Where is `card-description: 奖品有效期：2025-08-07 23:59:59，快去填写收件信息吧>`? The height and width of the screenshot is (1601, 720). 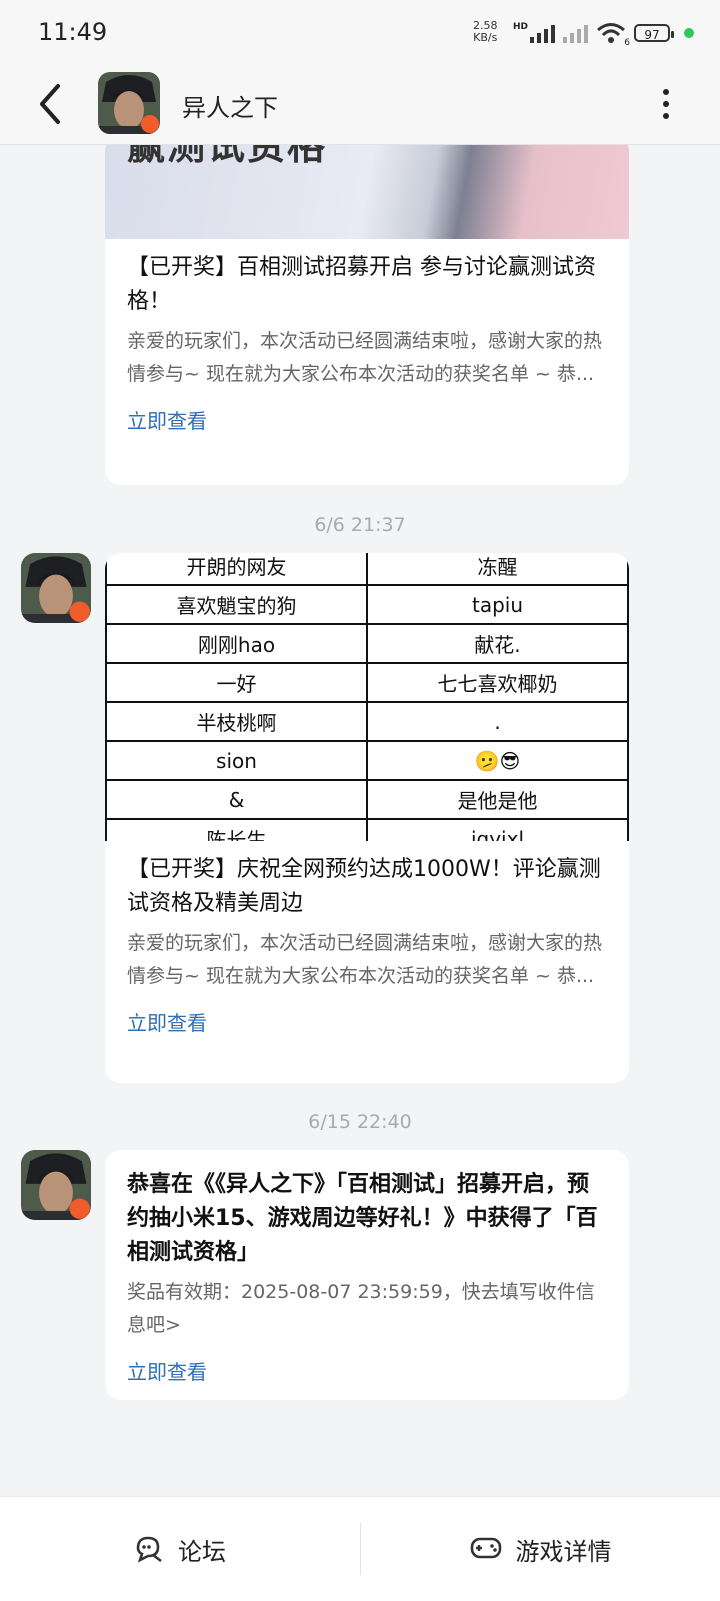 card-description: 奖品有效期：2025-08-07 23:59:59，快去填写收件信息吧> is located at coordinates (361, 1308).